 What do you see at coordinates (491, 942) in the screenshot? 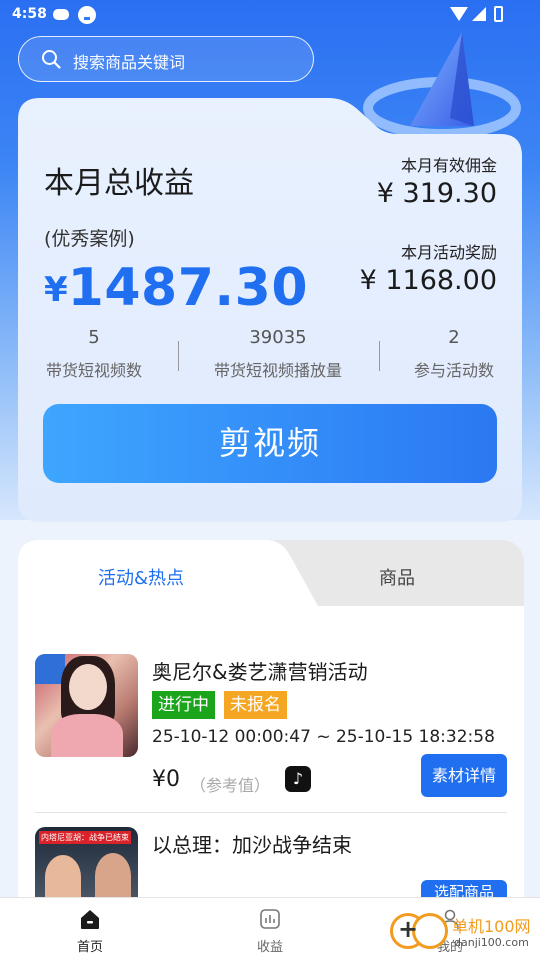
I see `watermark-url: danji100.com` at bounding box center [491, 942].